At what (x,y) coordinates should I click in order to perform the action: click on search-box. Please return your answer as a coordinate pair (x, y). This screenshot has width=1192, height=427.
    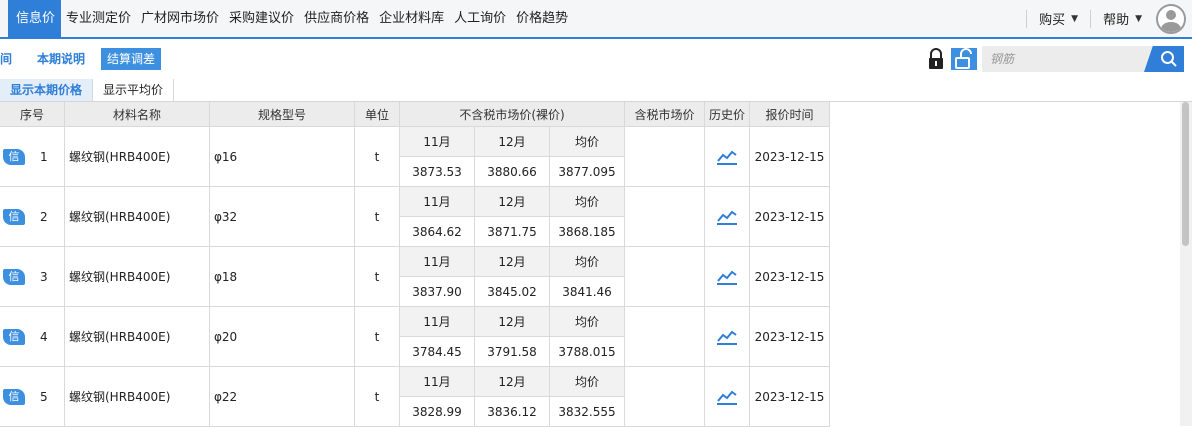
    Looking at the image, I should click on (1083, 59).